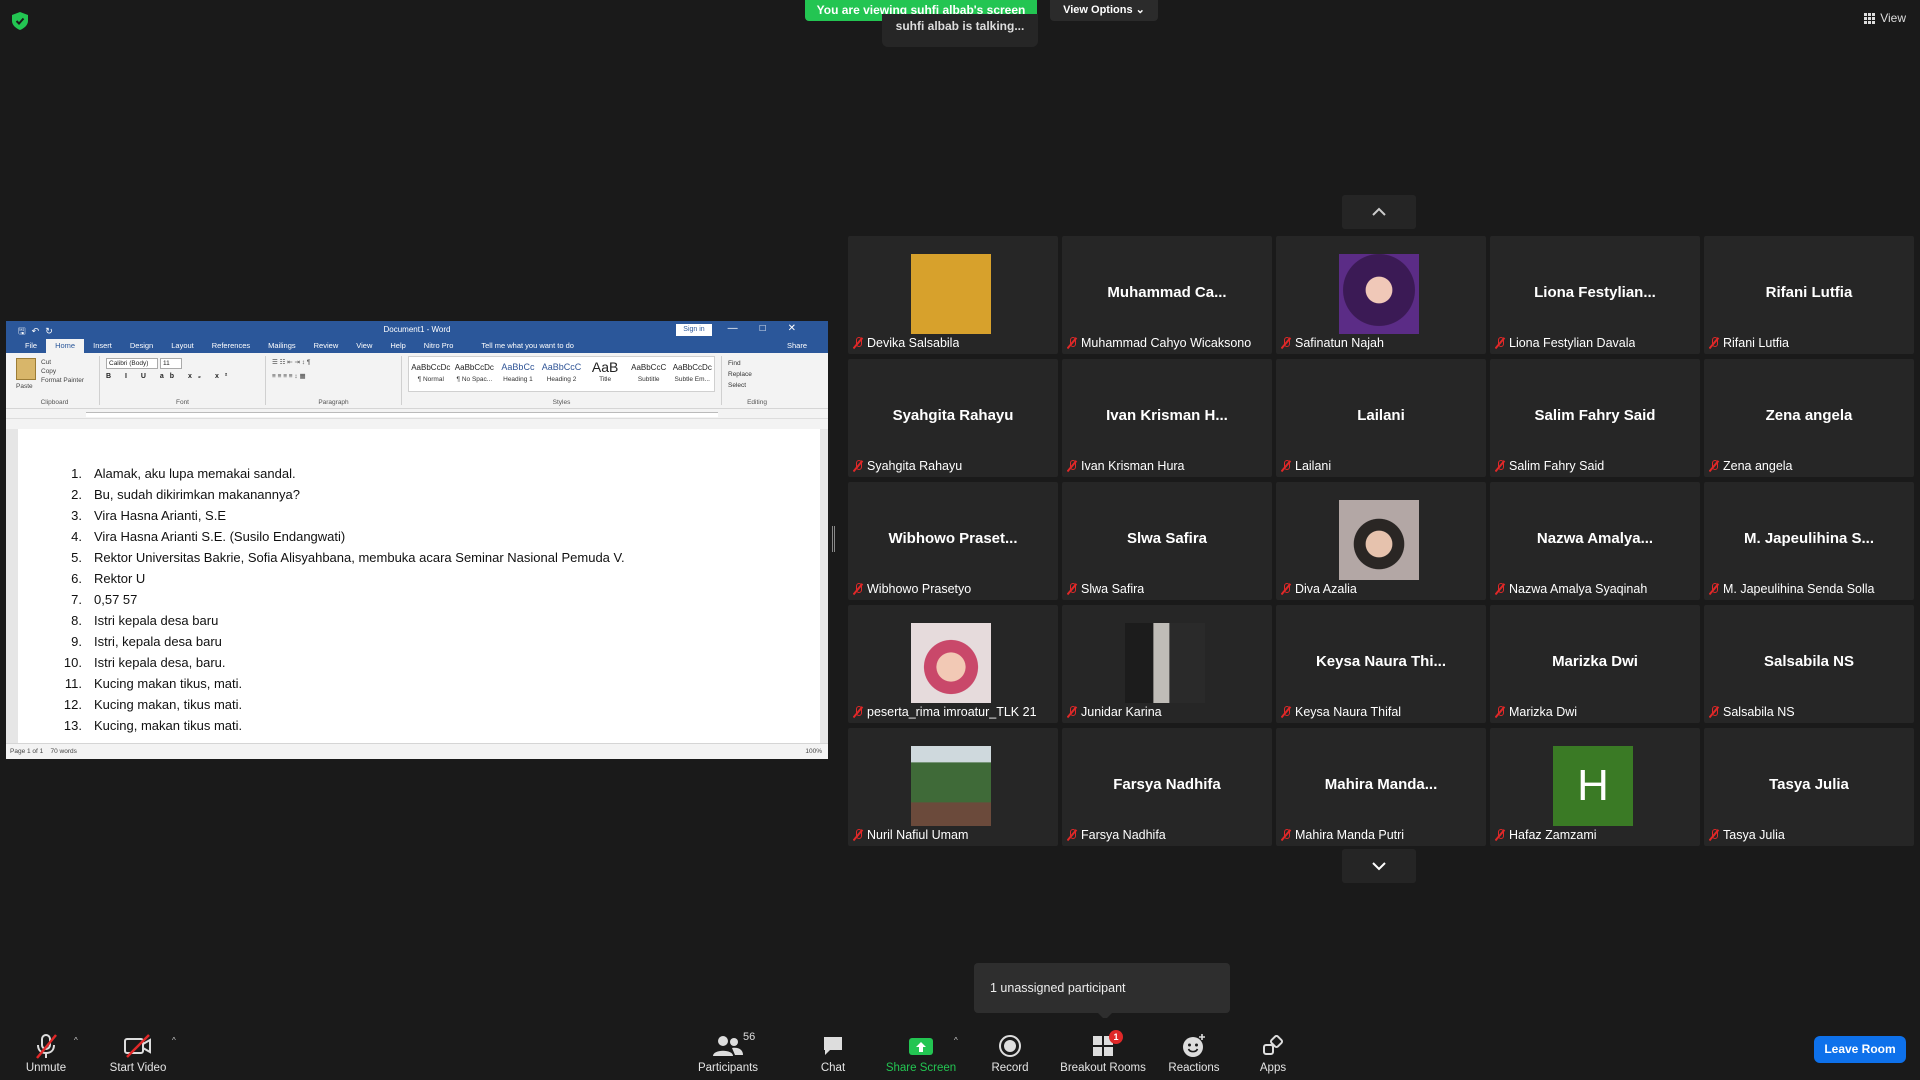 This screenshot has height=1080, width=1920. I want to click on chat-button: Chat, so click(833, 1049).